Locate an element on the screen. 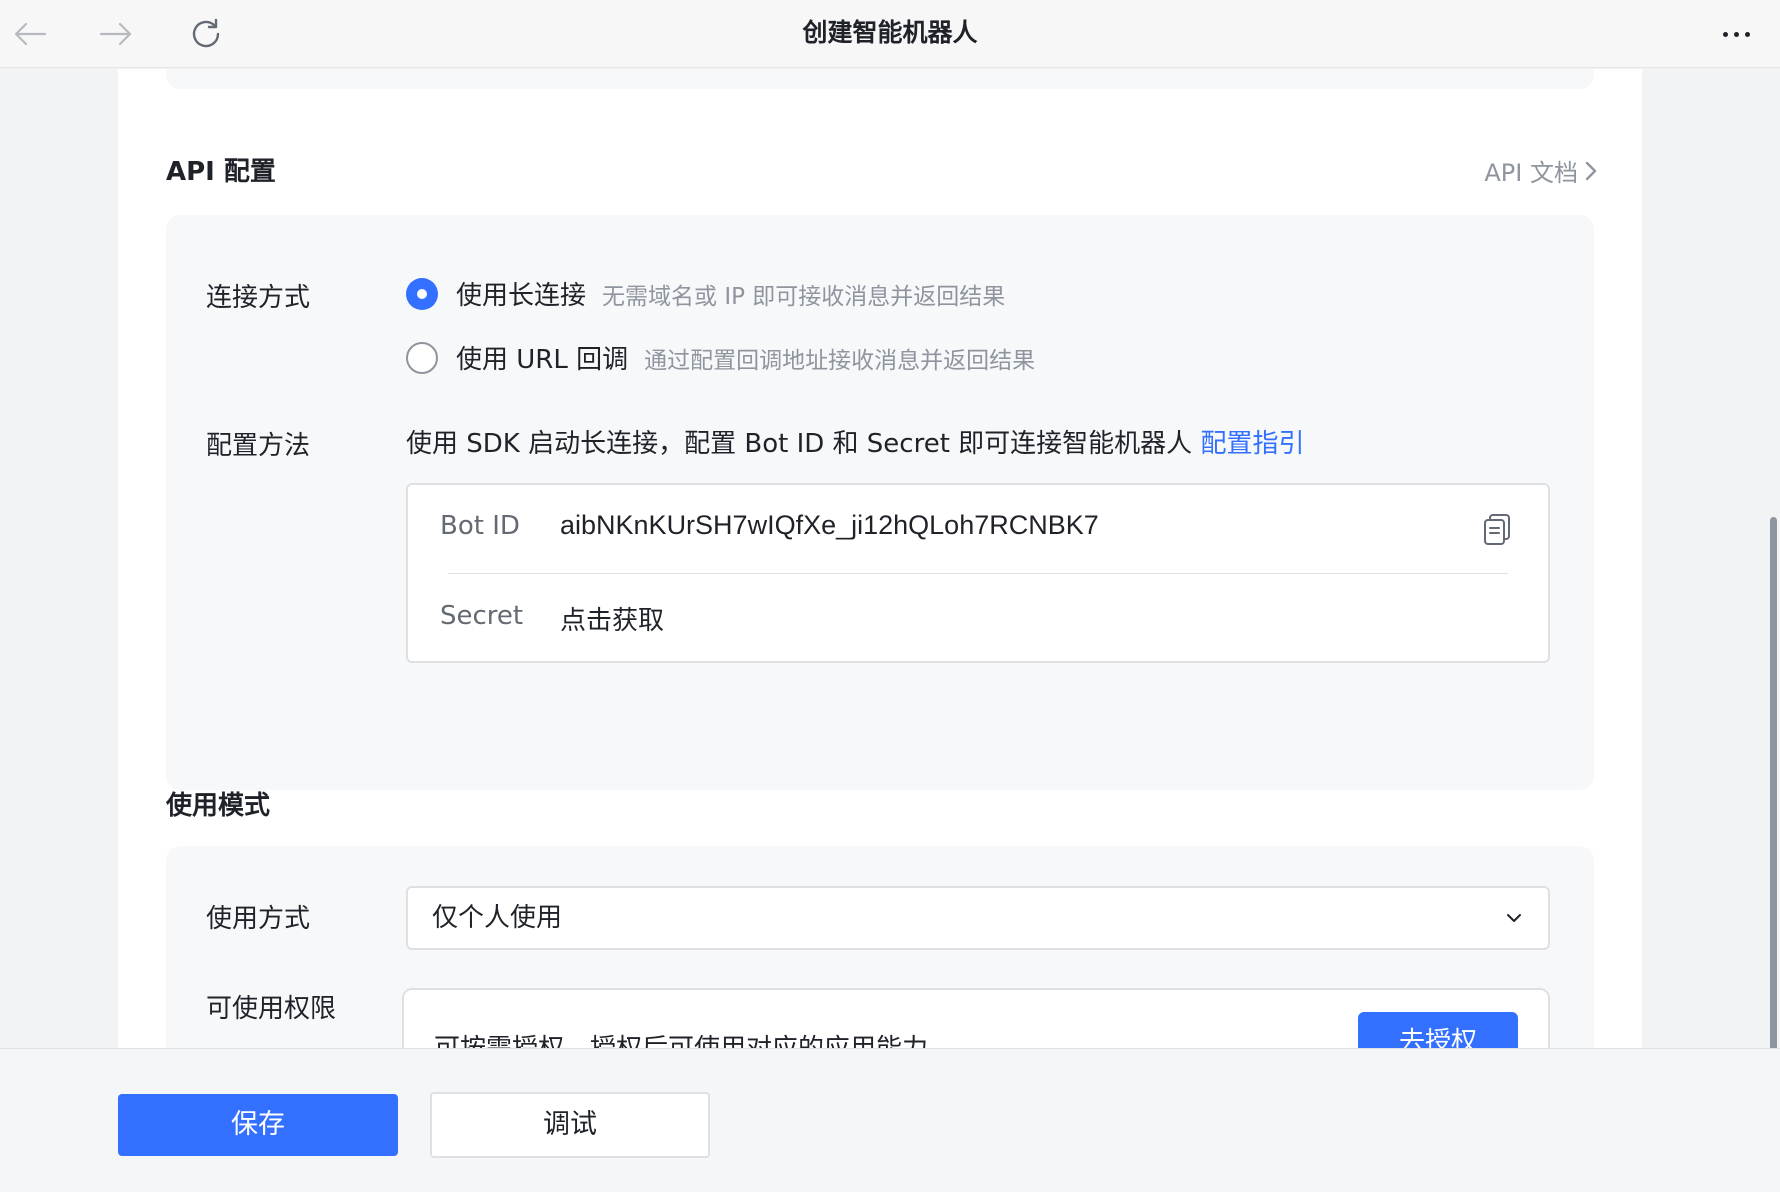  radio-url-callback: 使用 URL 回调 通过配置回调地址接收消息并返回结果 is located at coordinates (720, 357).